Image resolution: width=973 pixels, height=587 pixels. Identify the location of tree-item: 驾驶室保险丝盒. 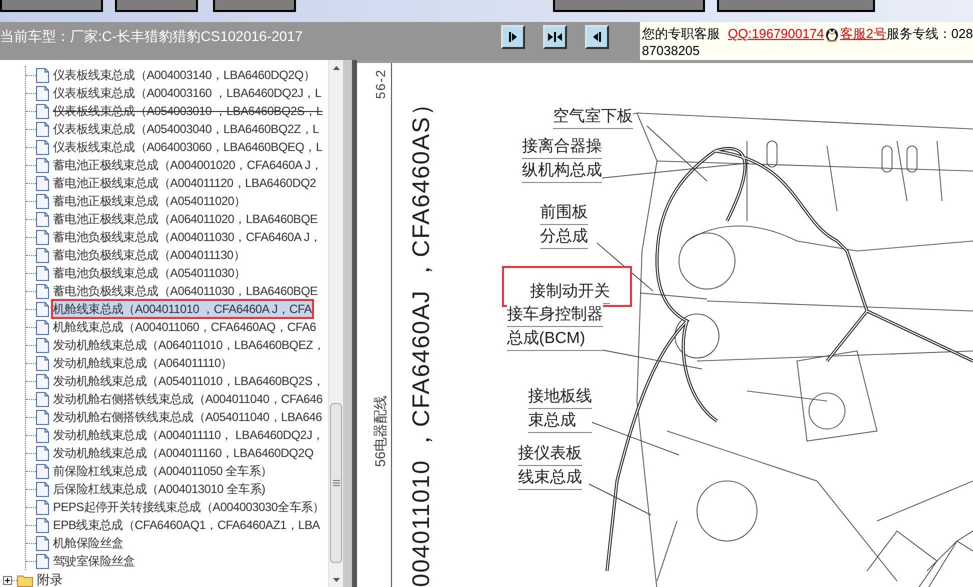
(94, 561).